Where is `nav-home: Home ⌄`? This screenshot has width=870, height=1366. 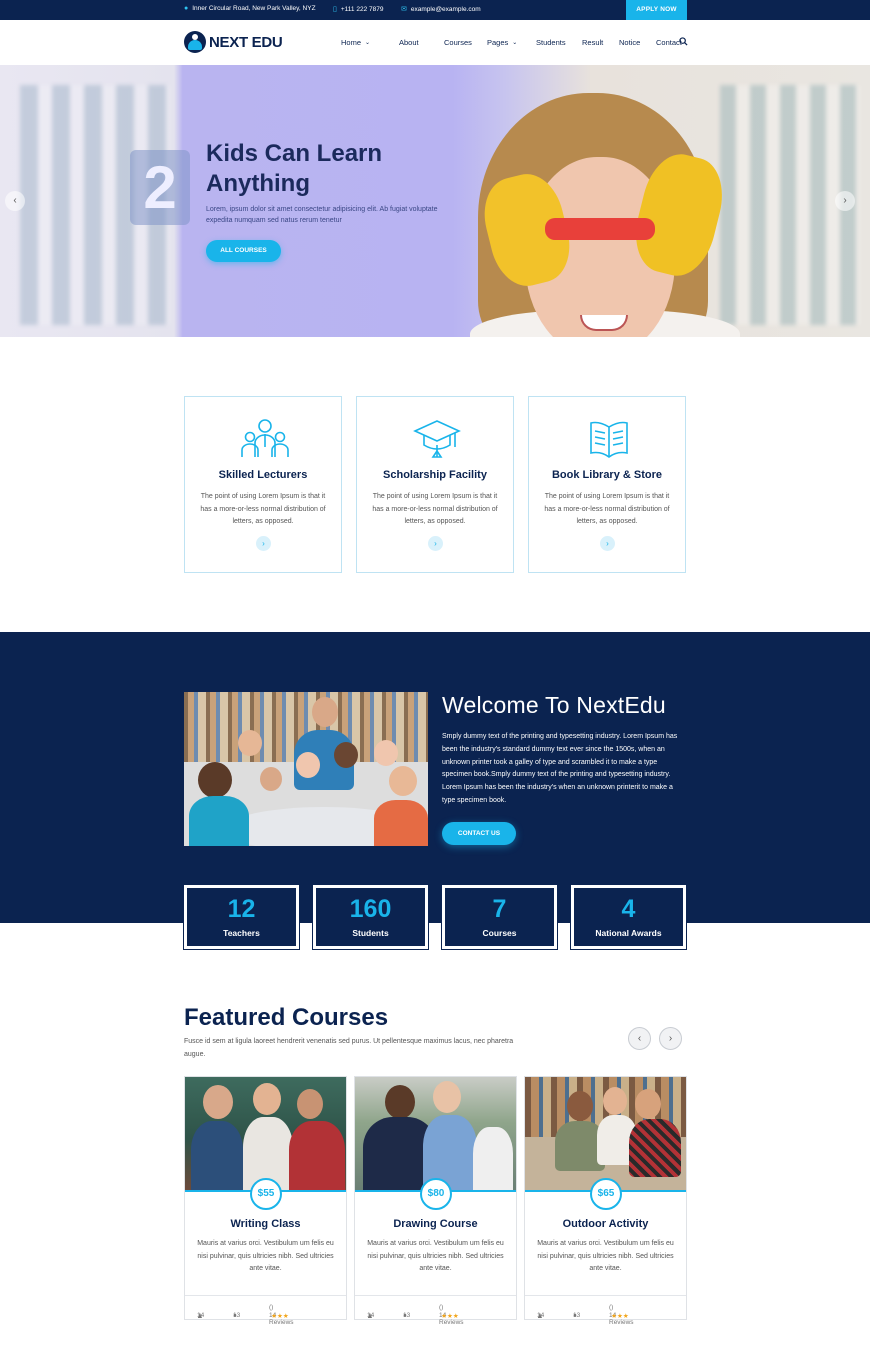
nav-home: Home ⌄ is located at coordinates (370, 42).